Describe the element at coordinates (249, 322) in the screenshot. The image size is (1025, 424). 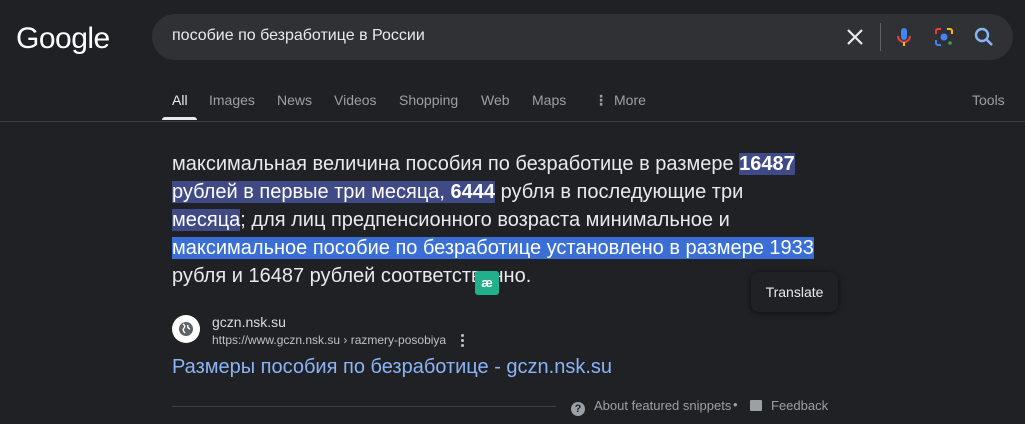
I see `source-site-name: gczn.nsk.su` at that location.